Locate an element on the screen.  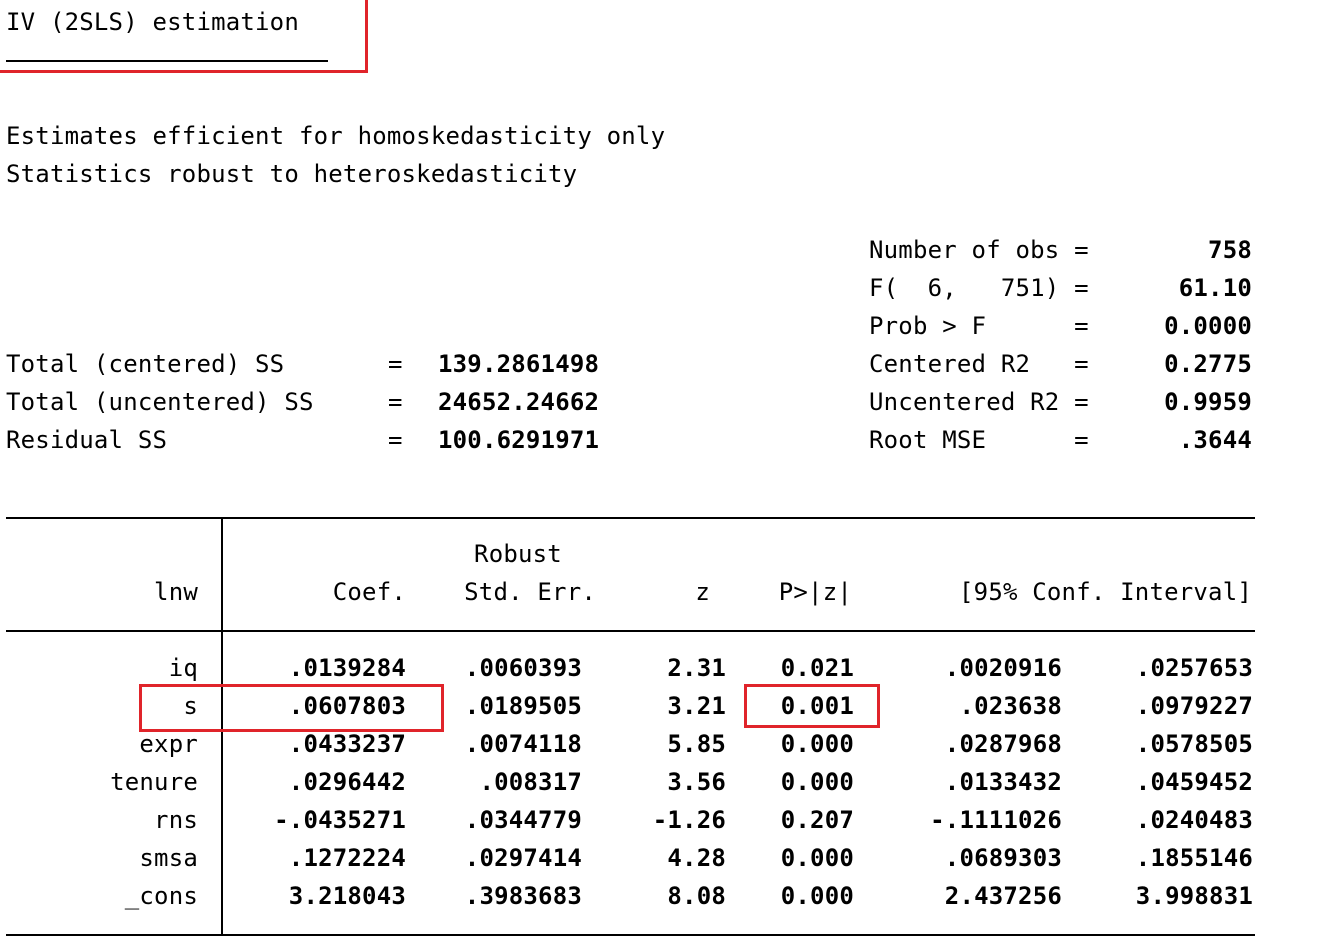
stat-value: 758 is located at coordinates (1230, 250).